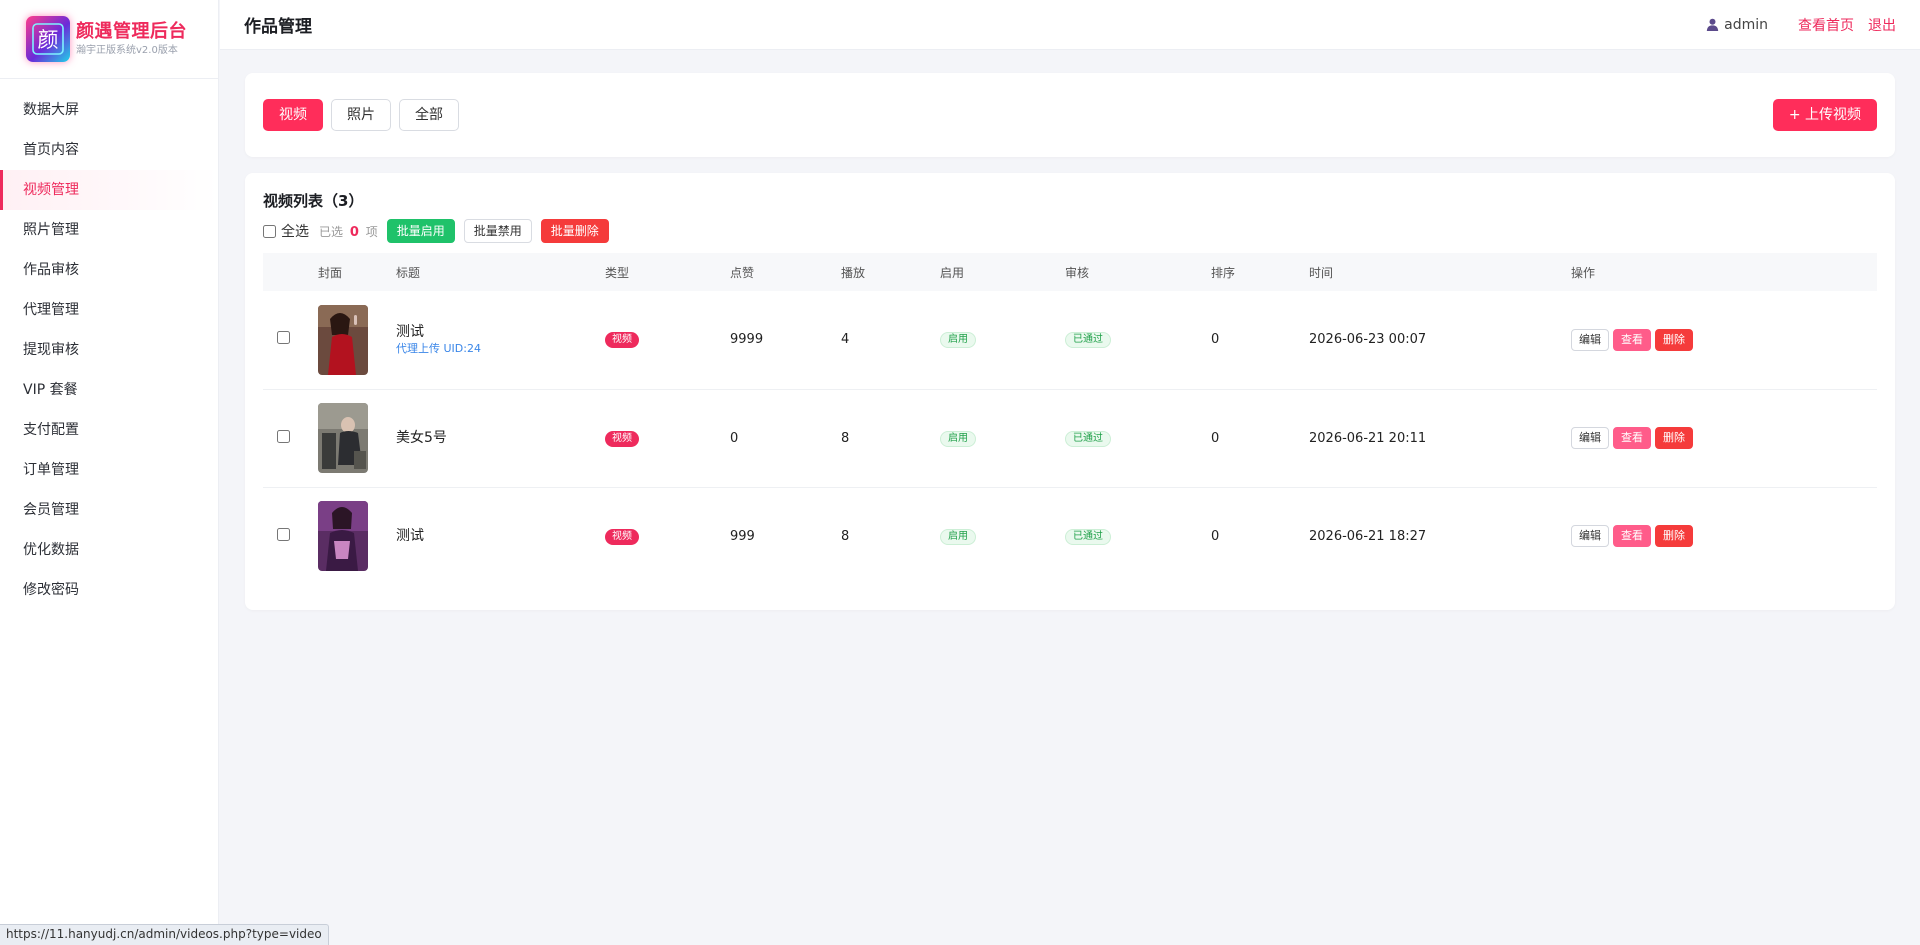 The image size is (1920, 945). I want to click on batch-toolbar: 全选 已选 0 项 批量启用 批量禁用 批量删除, so click(1070, 231).